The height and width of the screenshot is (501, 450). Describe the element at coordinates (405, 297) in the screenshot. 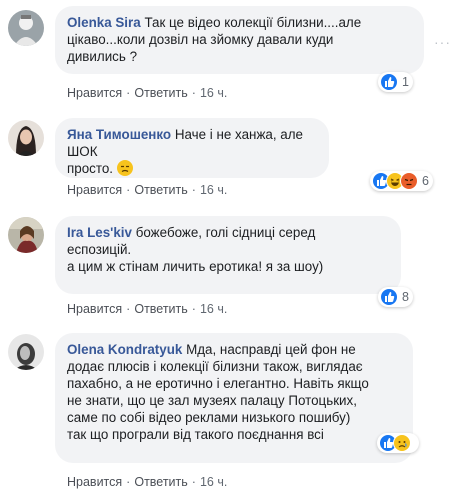

I see `reaction-count: 8` at that location.